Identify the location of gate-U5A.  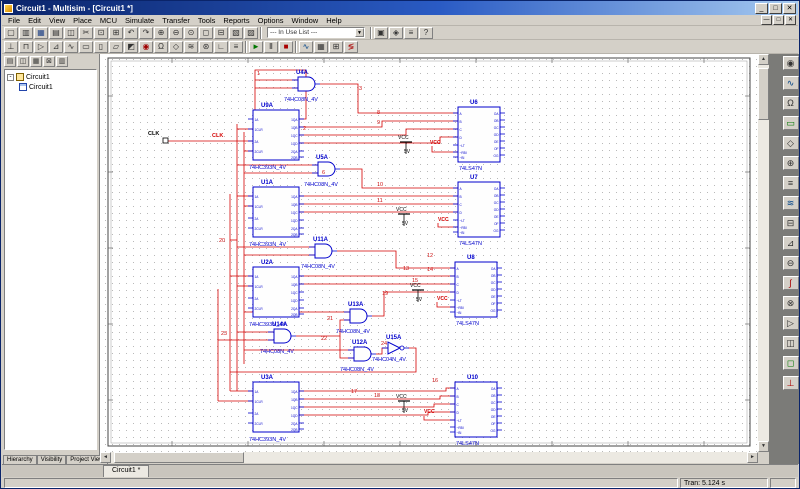
(326, 169).